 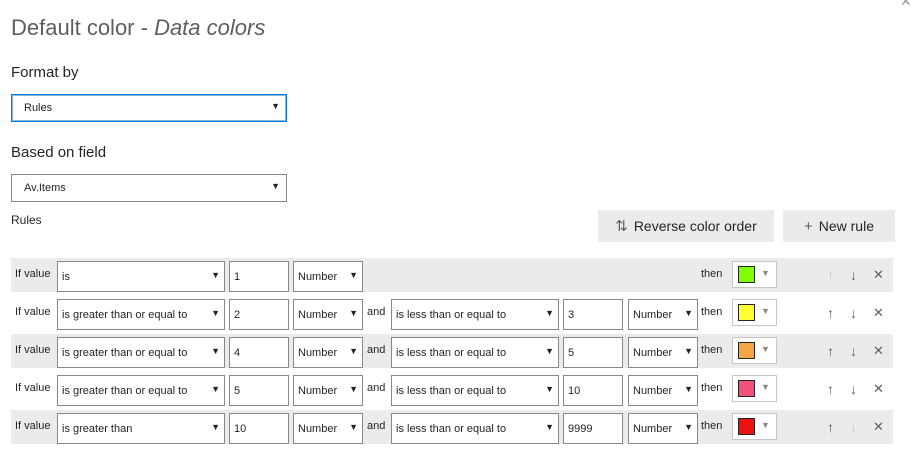 What do you see at coordinates (59, 152) in the screenshot?
I see `based-on-field-label: Based on field` at bounding box center [59, 152].